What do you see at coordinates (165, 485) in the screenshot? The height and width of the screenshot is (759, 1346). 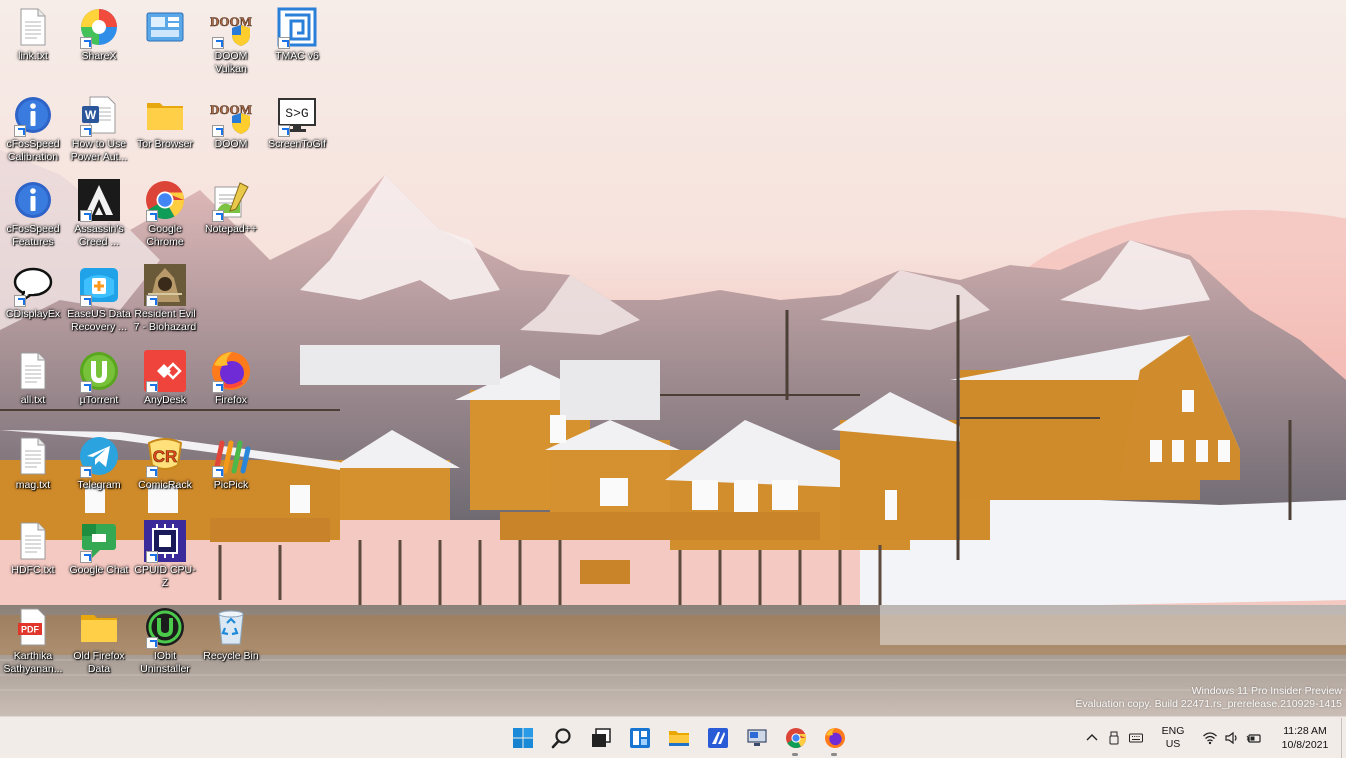 I see `desktop-icon-label: ComicRack` at bounding box center [165, 485].